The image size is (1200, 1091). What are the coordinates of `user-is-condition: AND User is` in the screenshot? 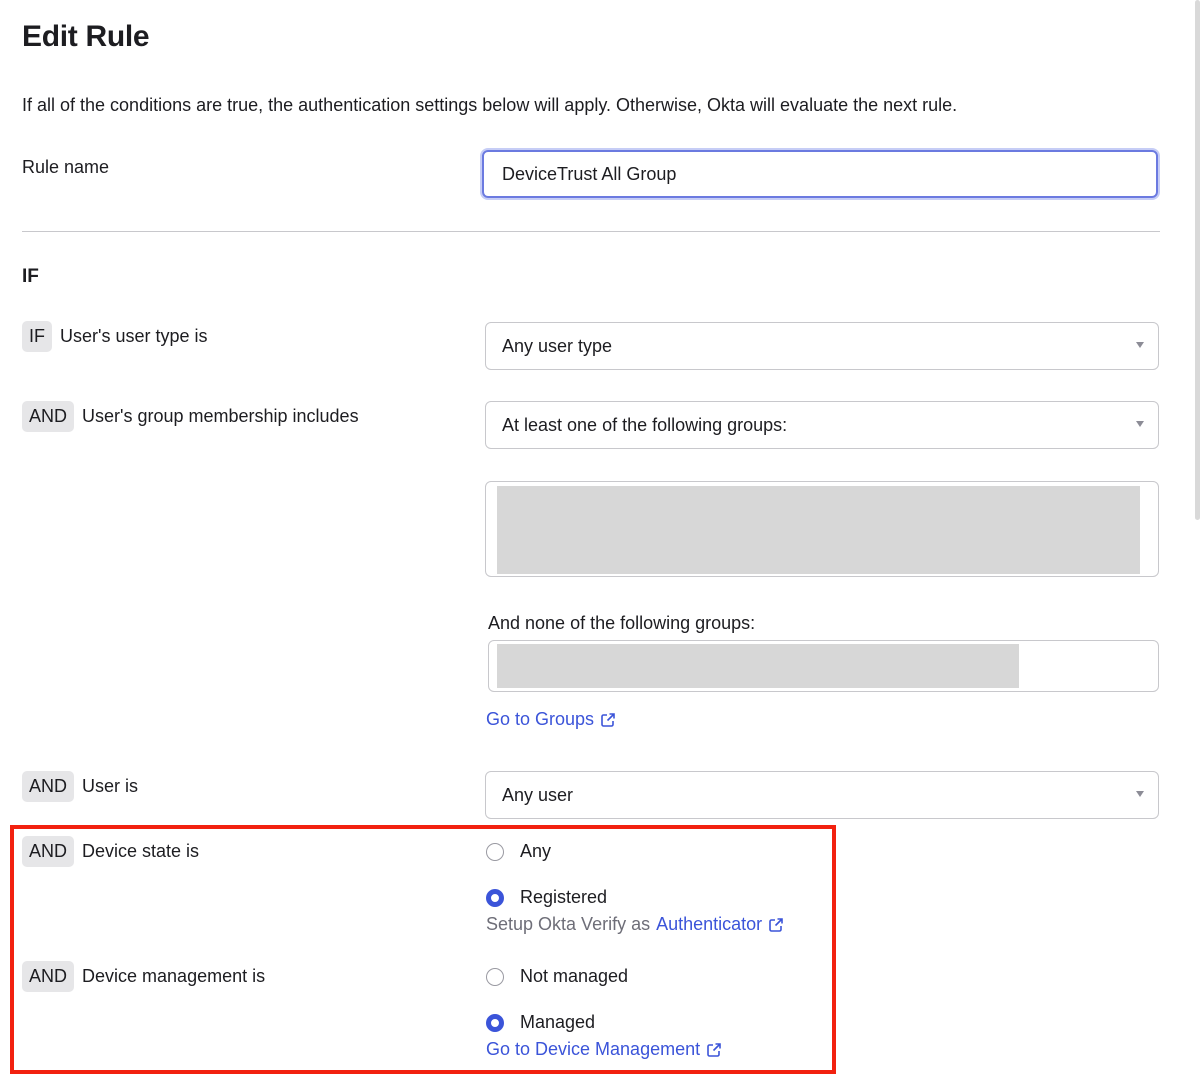 It's located at (80, 786).